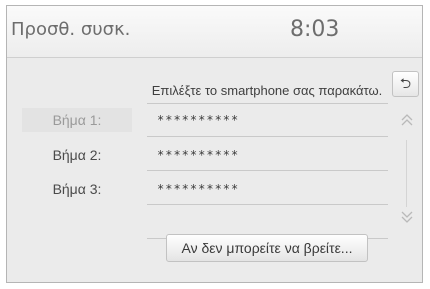  Describe the element at coordinates (77, 189) in the screenshot. I see `step-3-label: Βήμα 3:` at that location.